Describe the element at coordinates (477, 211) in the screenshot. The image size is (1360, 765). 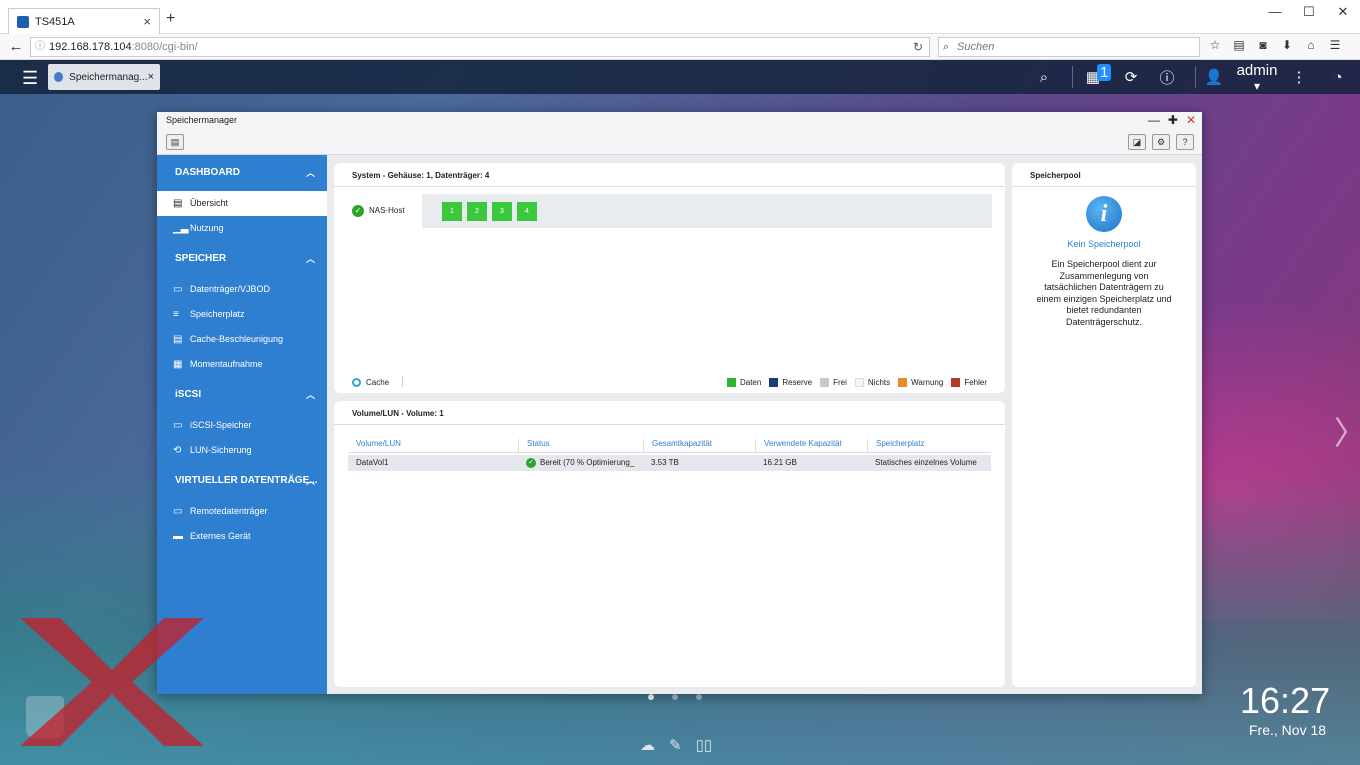
I see `disk-slot-2: 2` at that location.